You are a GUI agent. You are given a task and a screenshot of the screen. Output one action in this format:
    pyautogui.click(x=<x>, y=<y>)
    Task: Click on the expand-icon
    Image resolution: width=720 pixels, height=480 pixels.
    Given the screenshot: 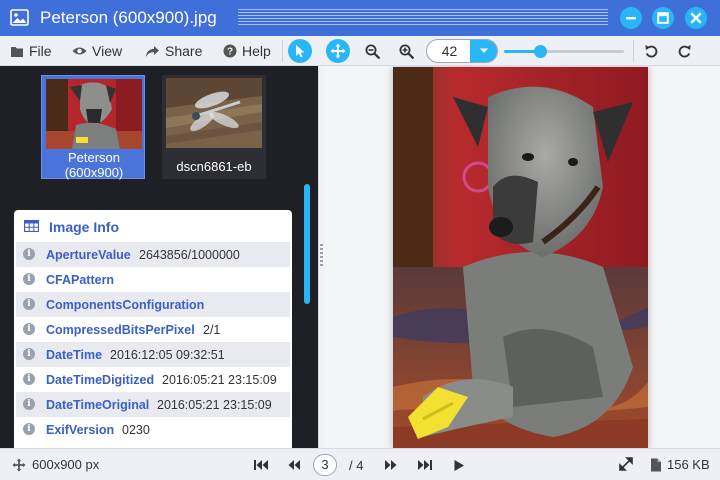 What is the action you would take?
    pyautogui.click(x=626, y=464)
    